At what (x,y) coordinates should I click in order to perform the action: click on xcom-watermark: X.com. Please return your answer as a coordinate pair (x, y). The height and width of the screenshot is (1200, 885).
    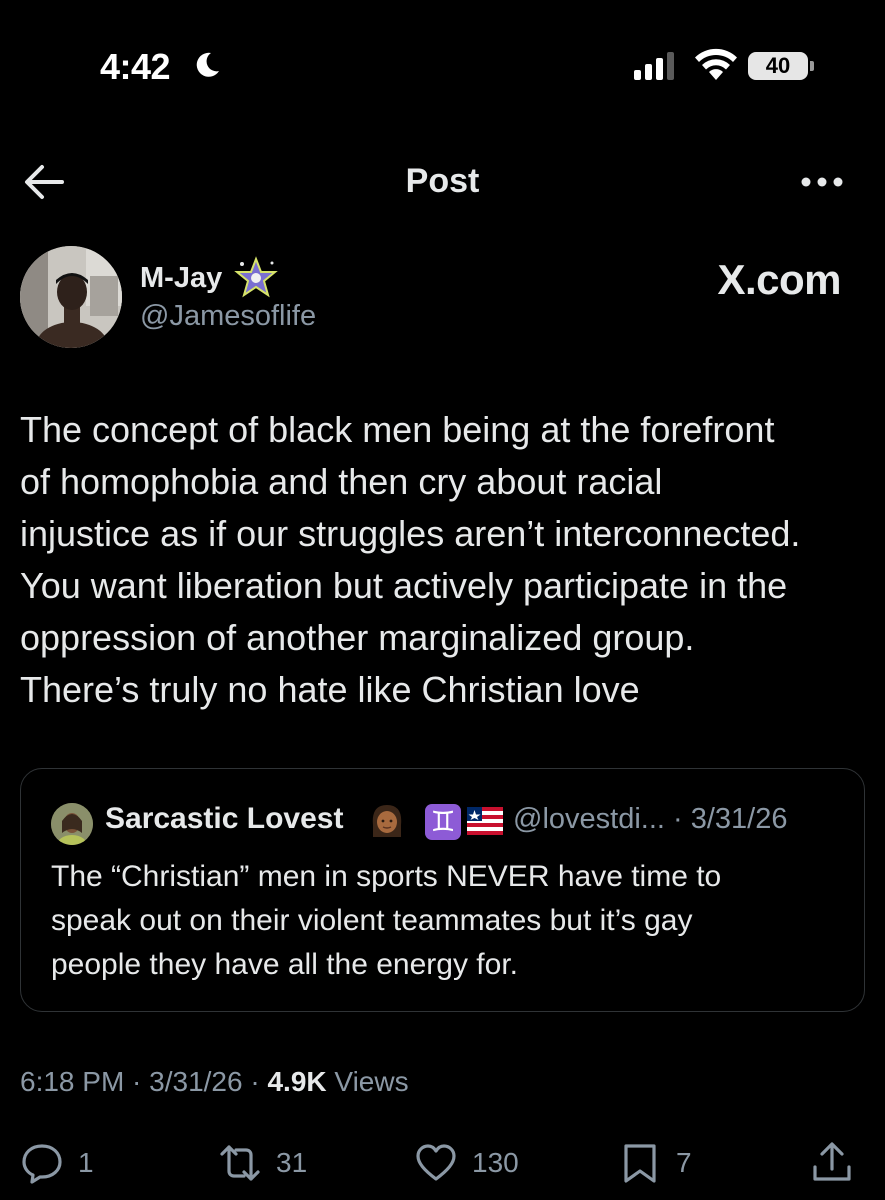
    Looking at the image, I should click on (779, 279).